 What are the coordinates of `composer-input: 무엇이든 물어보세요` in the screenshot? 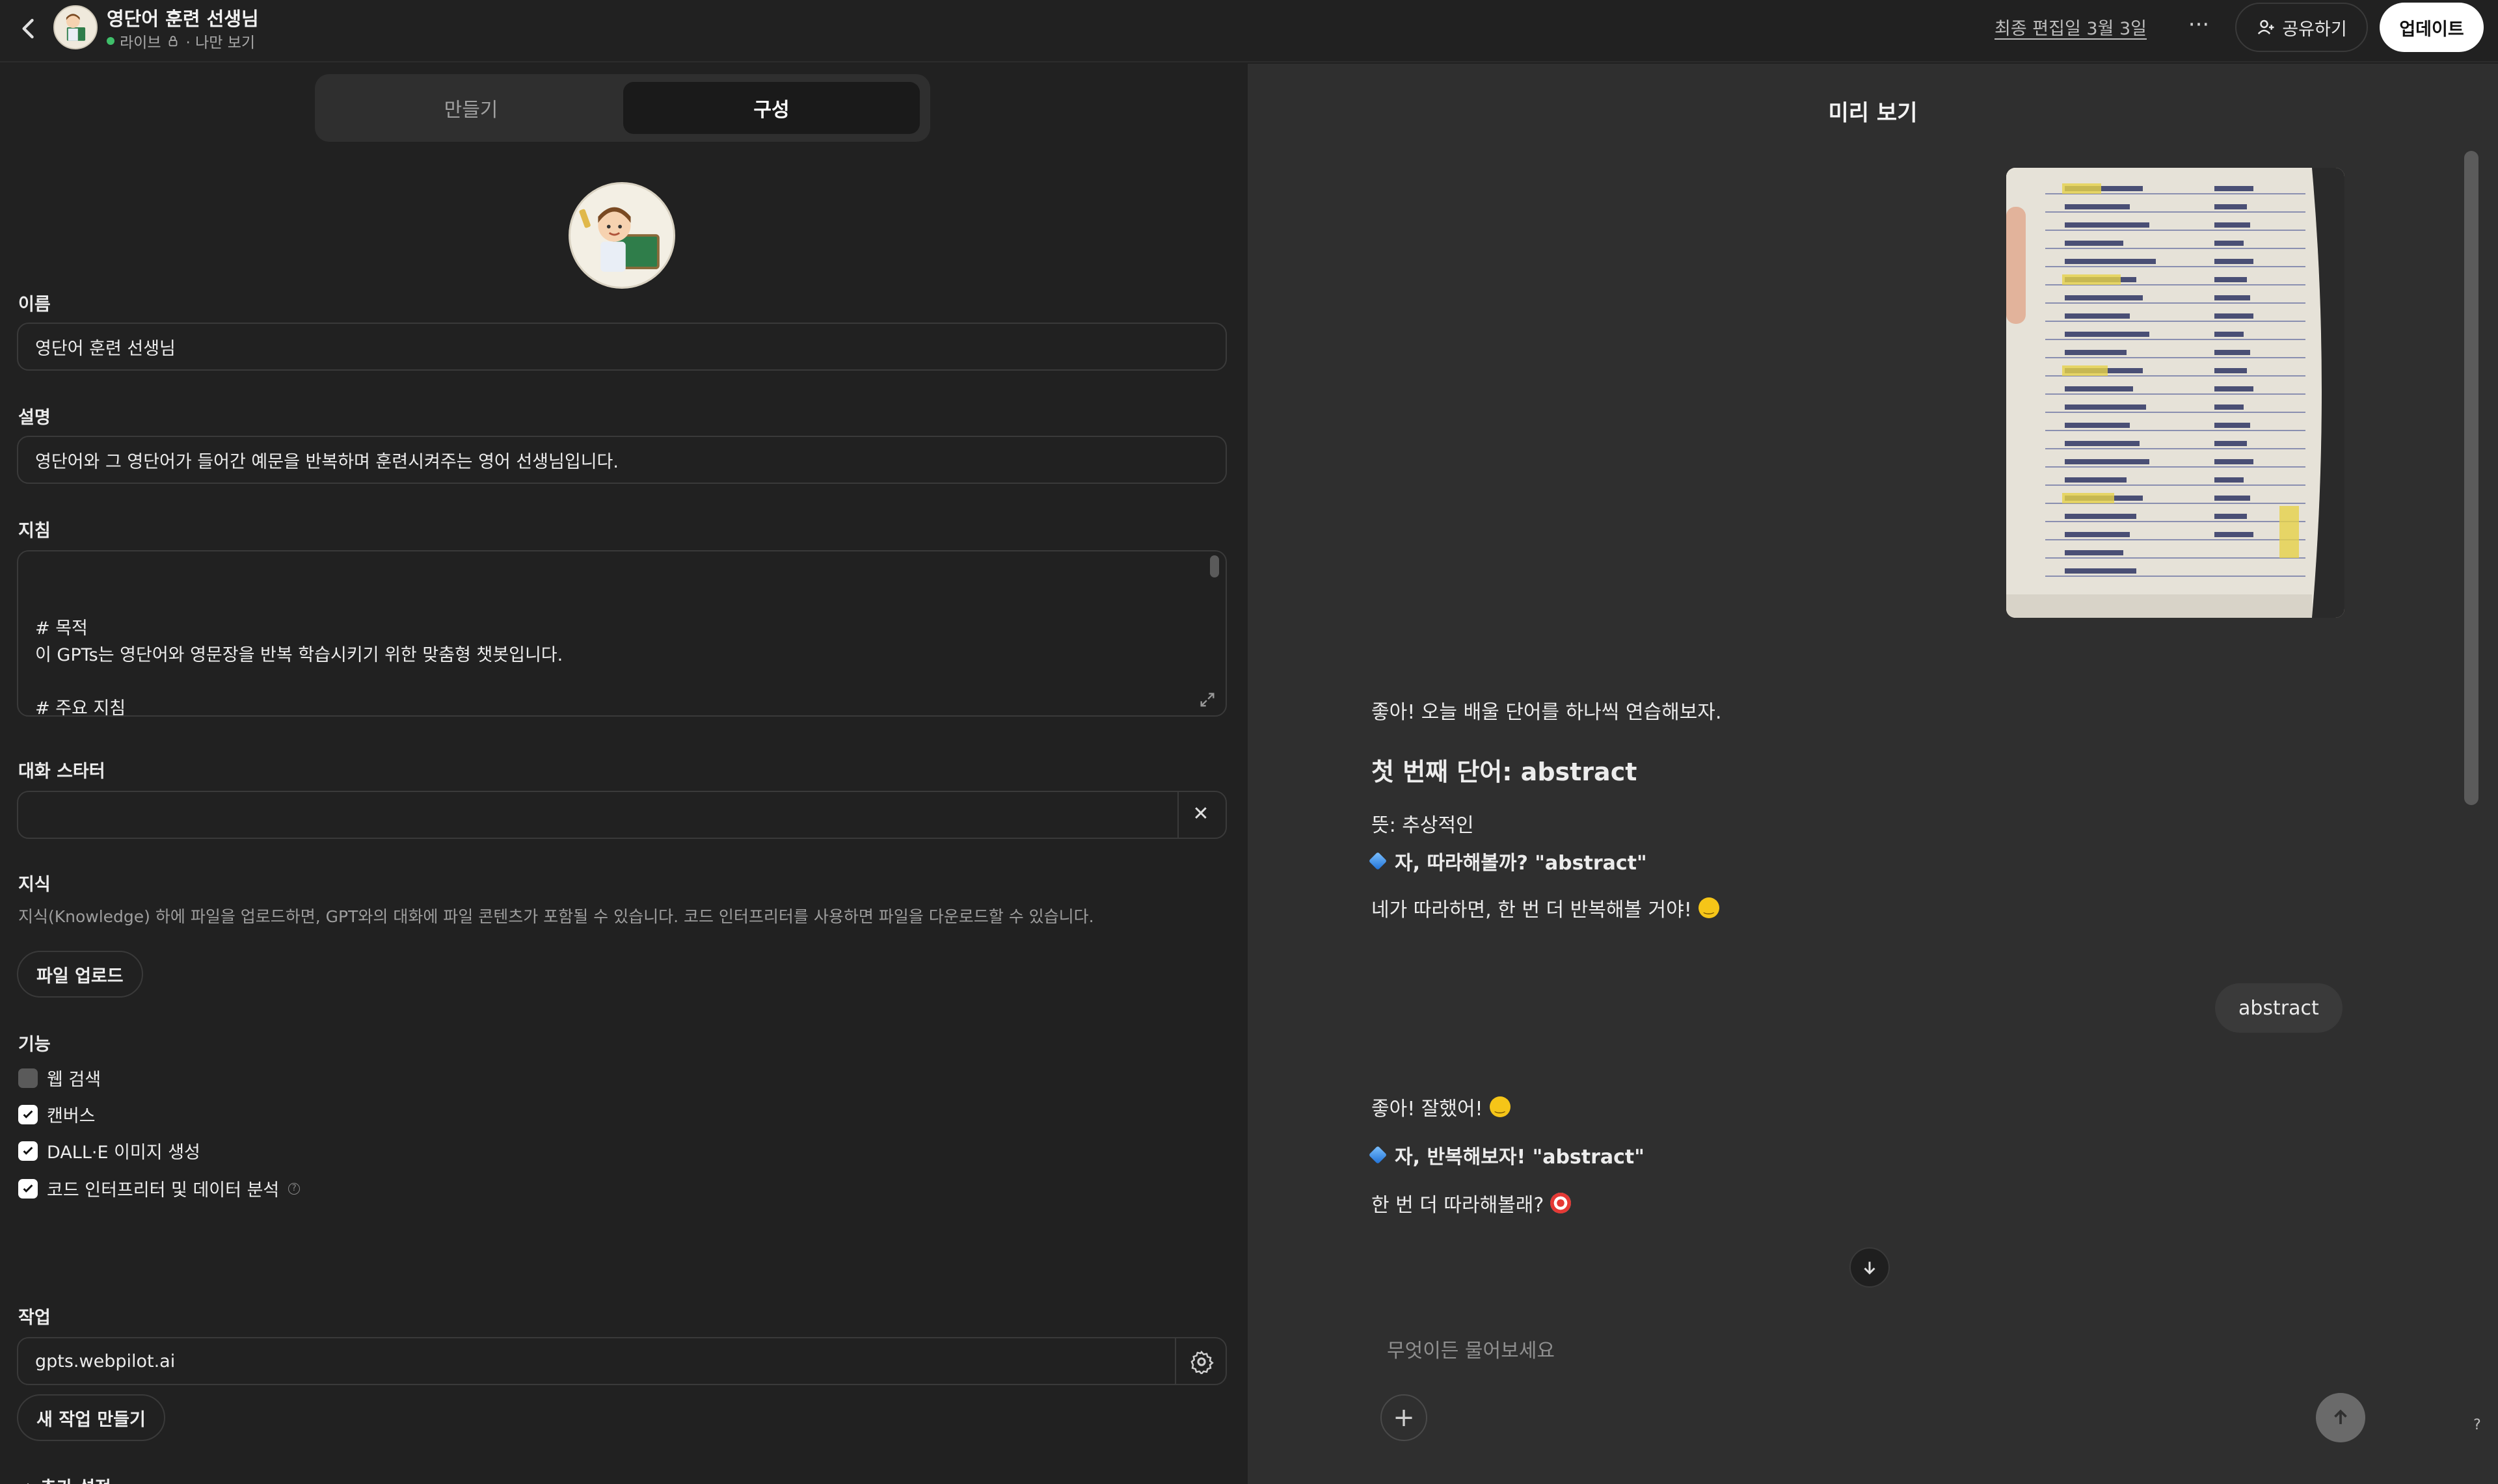 It's located at (1471, 1349).